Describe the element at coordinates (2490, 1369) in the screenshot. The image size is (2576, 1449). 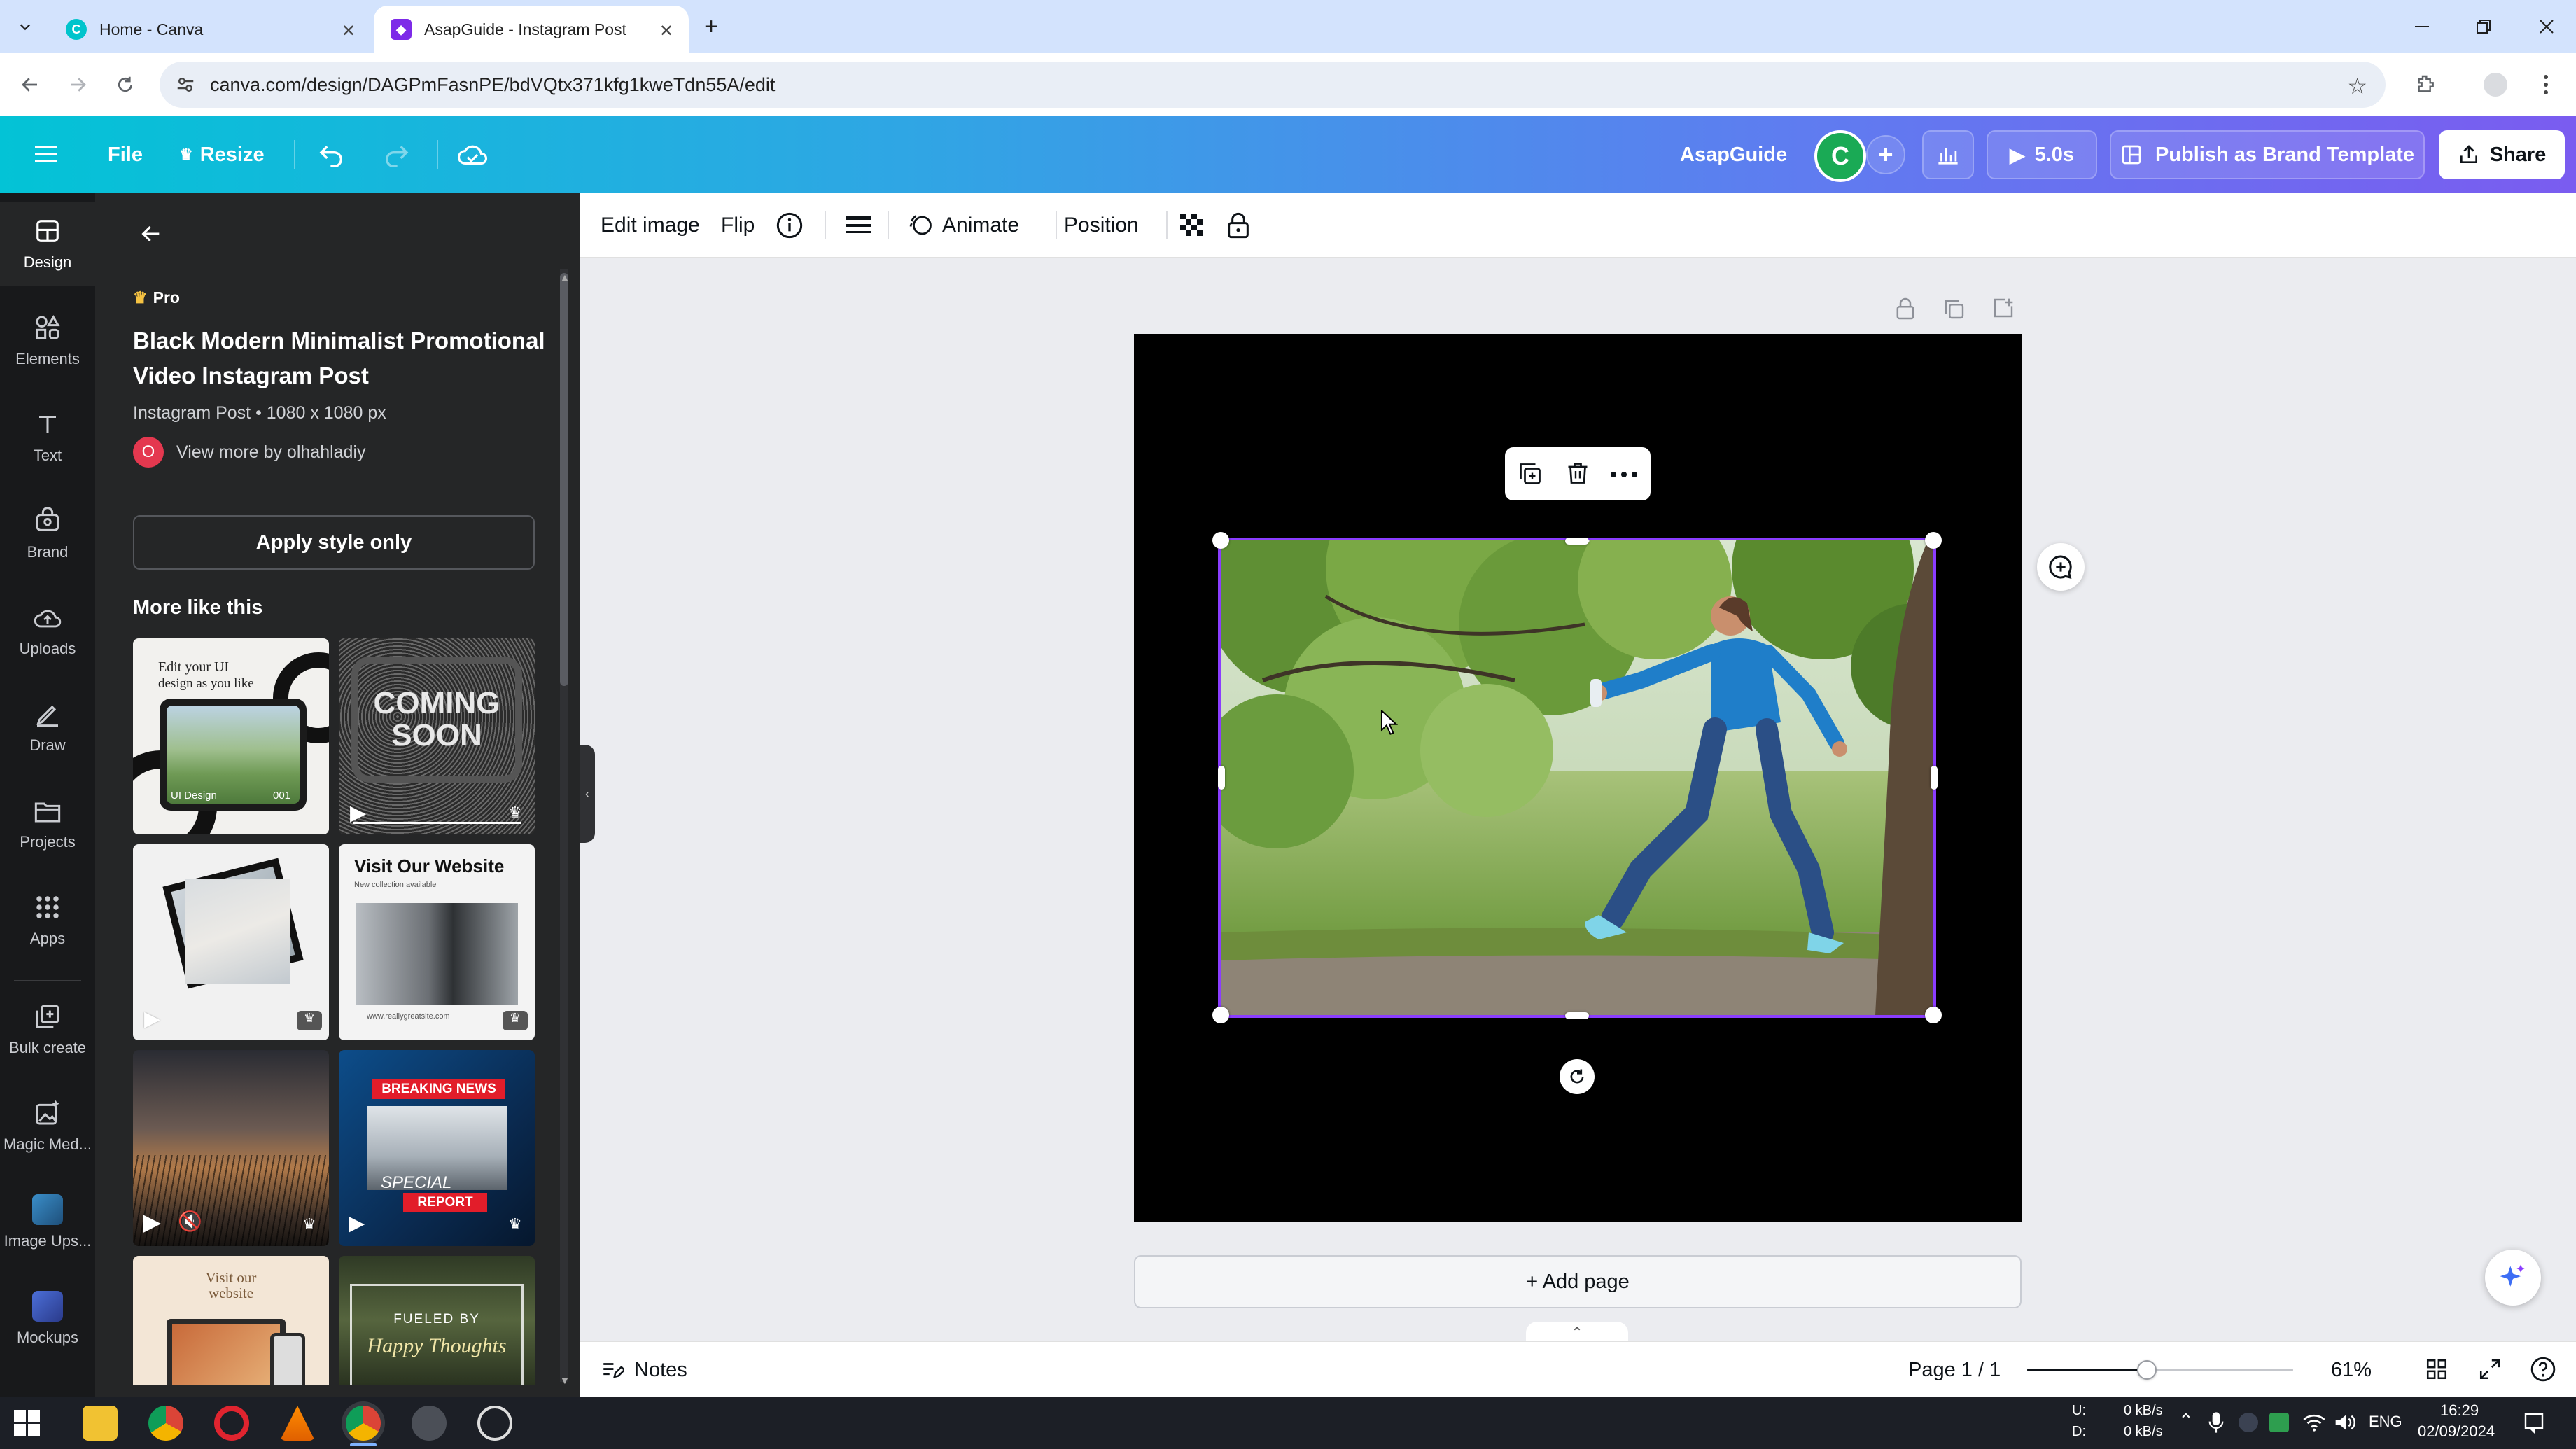
I see `fullscreen-icon` at that location.